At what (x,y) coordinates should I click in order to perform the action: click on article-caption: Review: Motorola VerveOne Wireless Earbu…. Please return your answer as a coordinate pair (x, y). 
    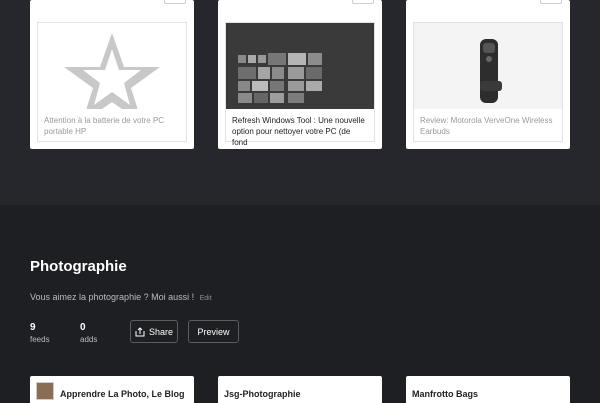
    Looking at the image, I should click on (486, 126).